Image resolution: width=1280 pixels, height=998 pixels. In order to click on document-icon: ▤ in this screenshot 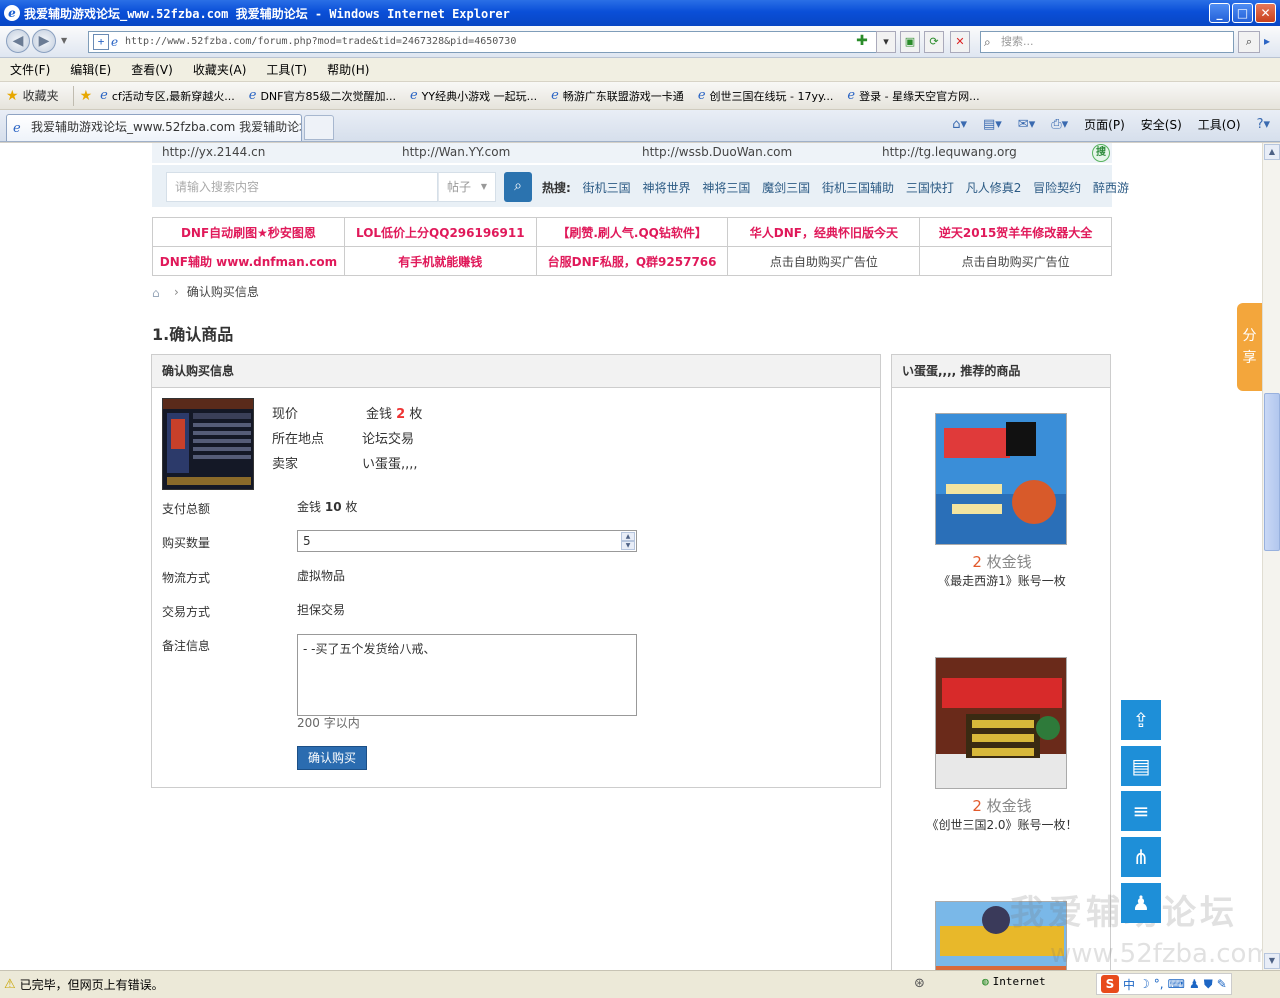, I will do `click(1141, 766)`.